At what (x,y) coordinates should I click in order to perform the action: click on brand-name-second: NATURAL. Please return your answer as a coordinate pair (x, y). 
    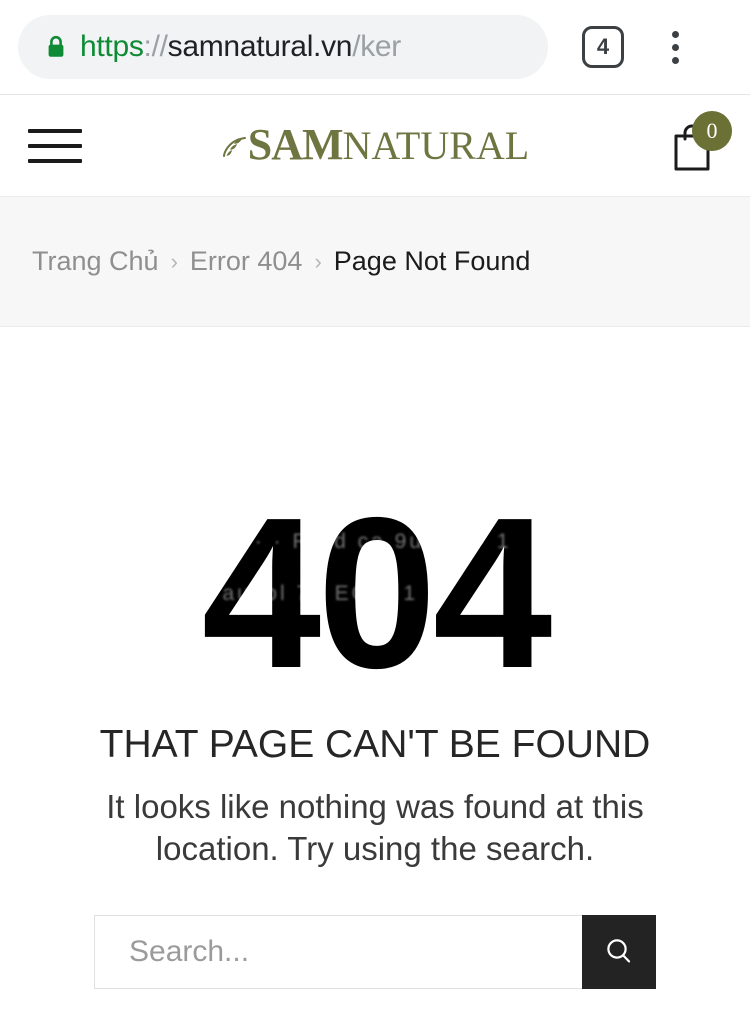
    Looking at the image, I should click on (436, 145).